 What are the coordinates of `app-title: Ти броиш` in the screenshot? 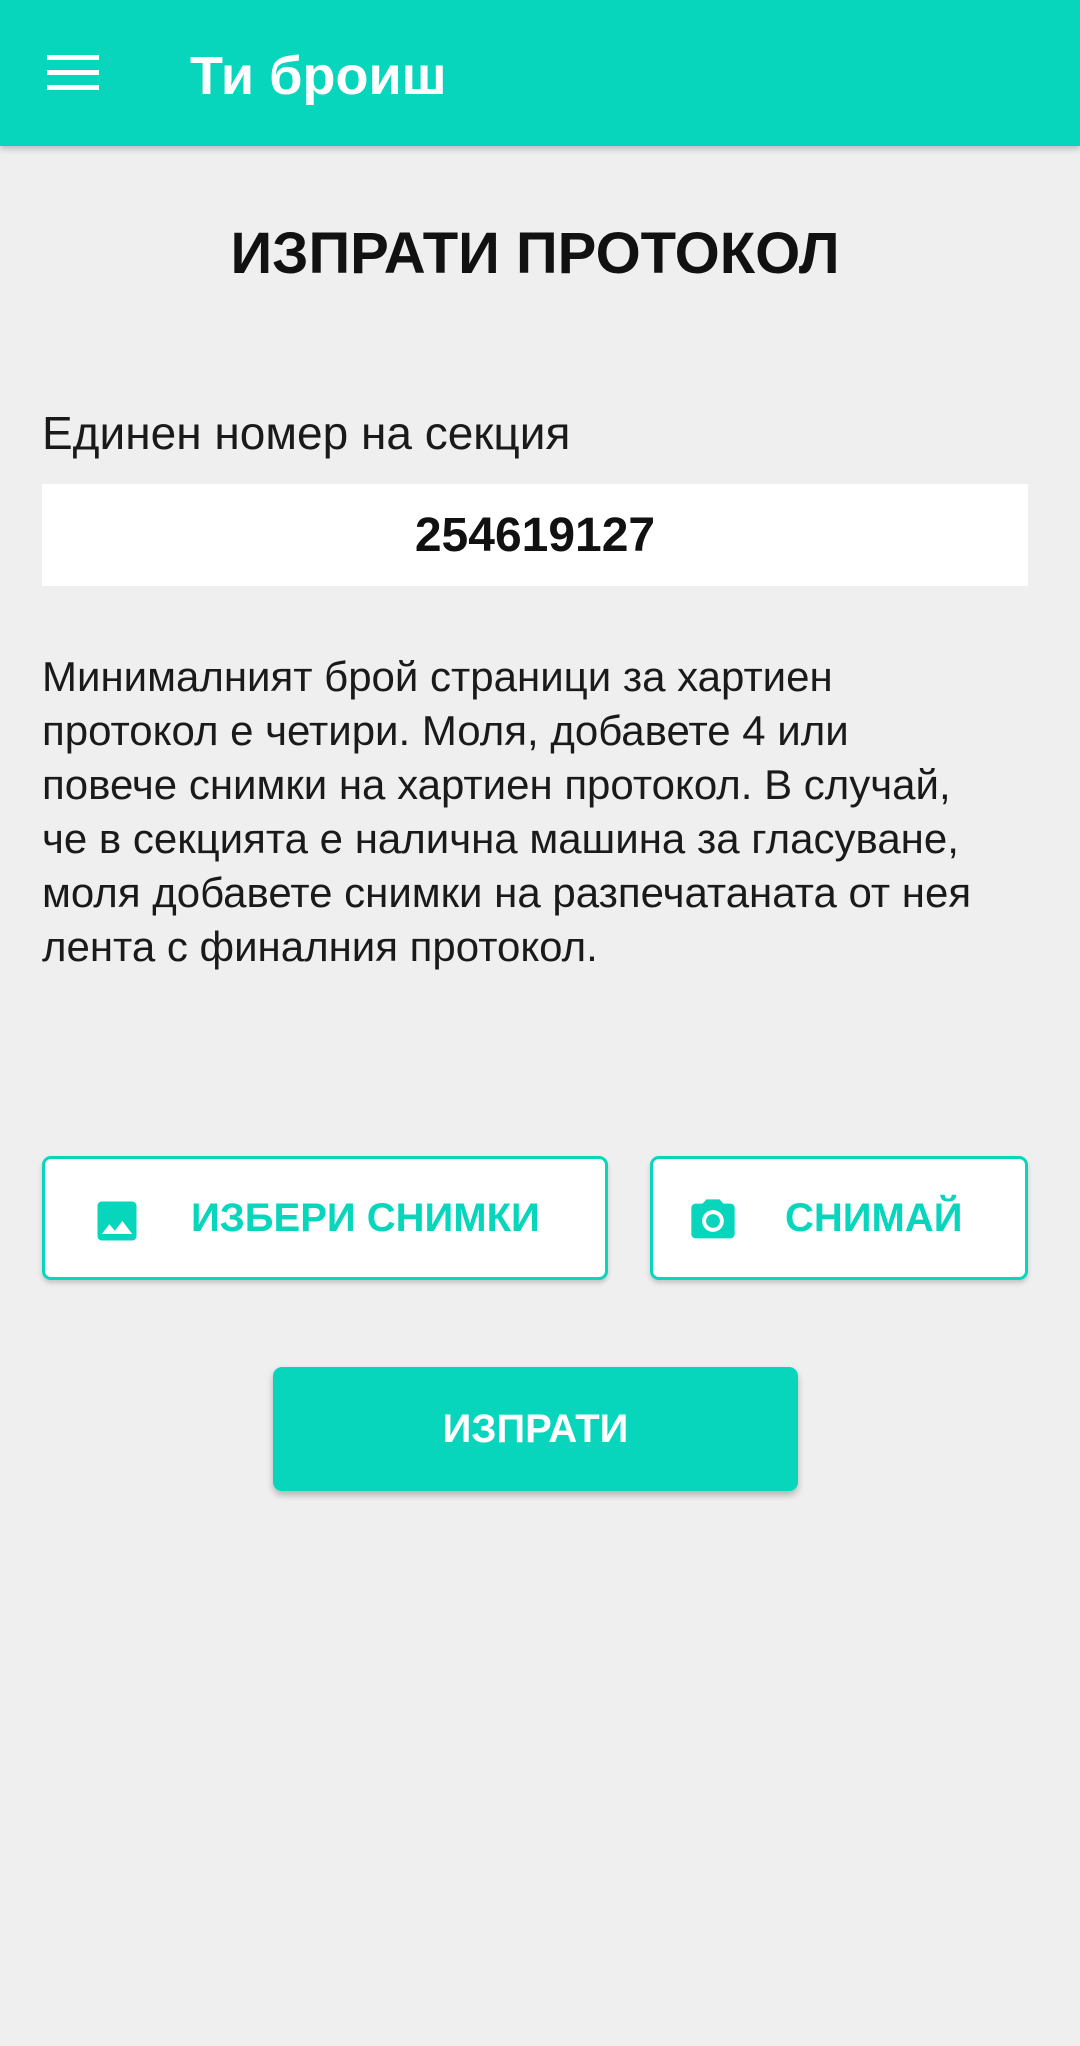 It's located at (318, 76).